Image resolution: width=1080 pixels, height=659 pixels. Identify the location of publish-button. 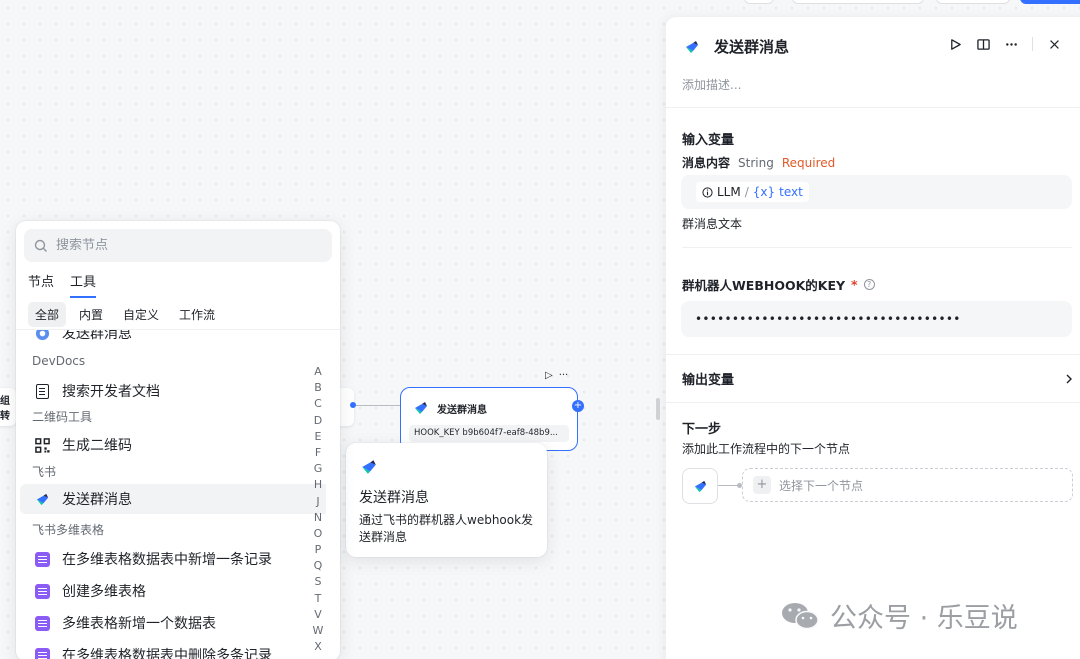
(1050, 2).